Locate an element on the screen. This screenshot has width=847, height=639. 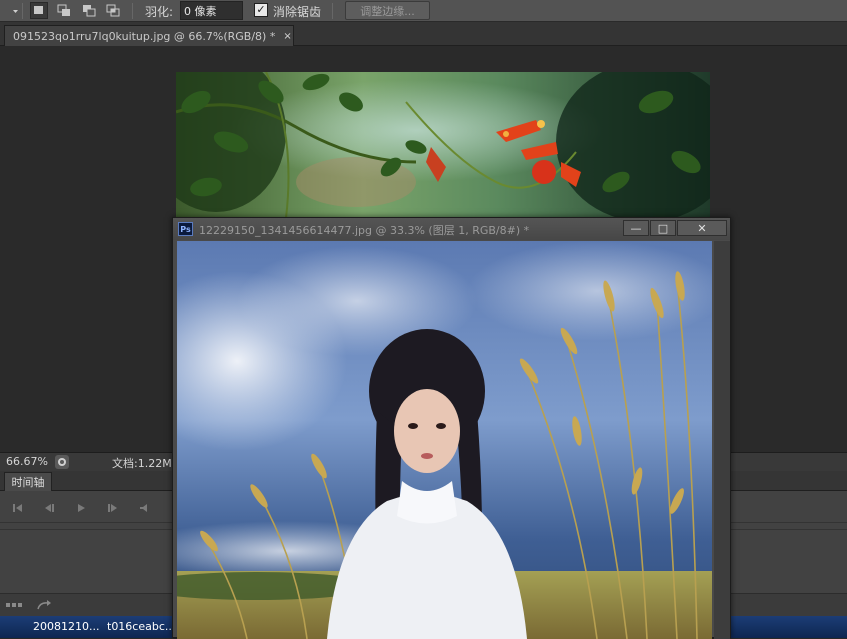
antialias-label-text: 消除锯齿 is located at coordinates (297, 11).